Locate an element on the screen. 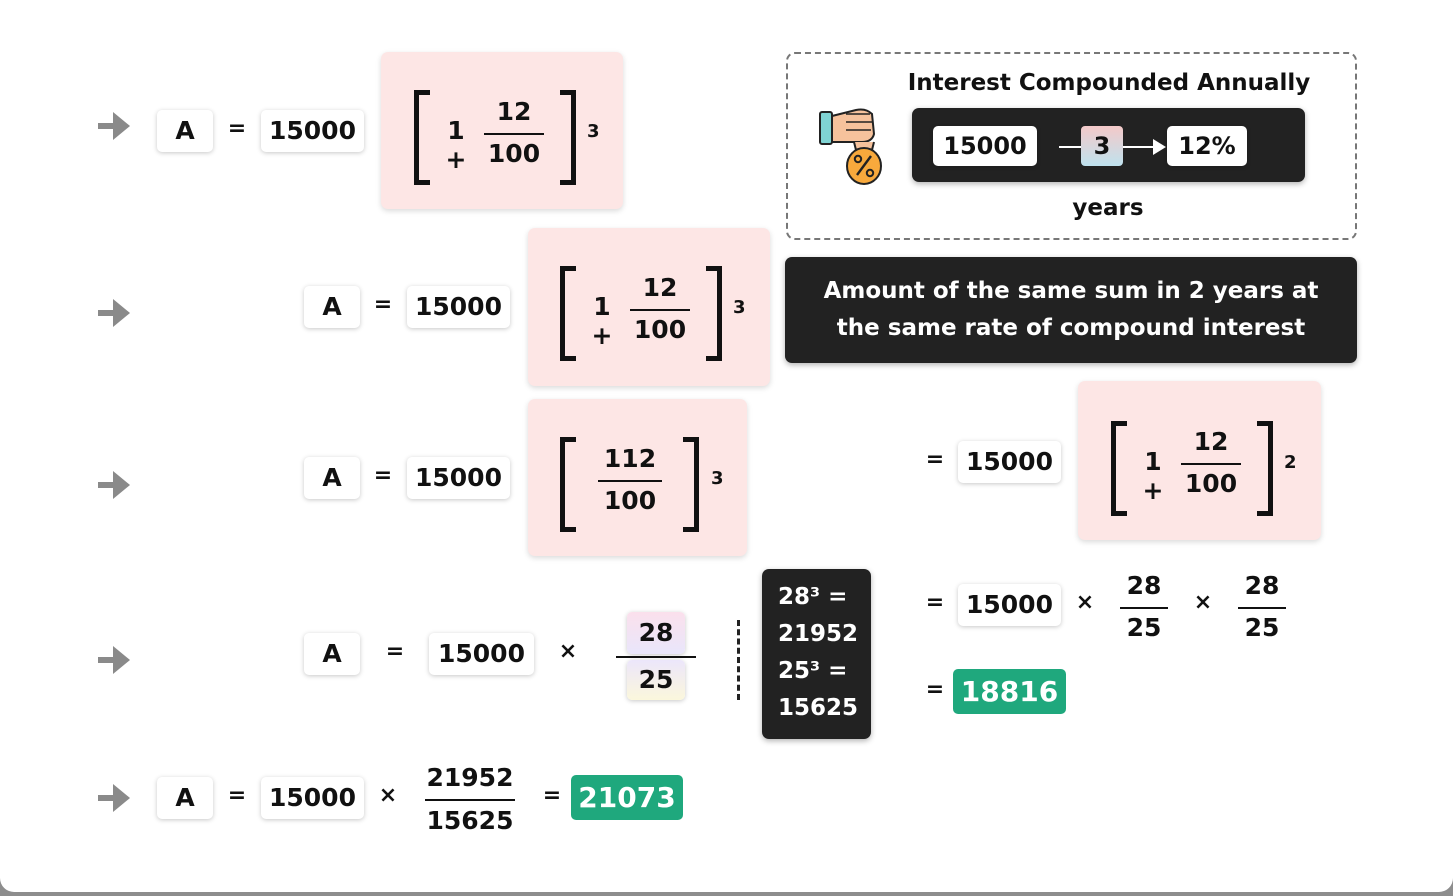 The height and width of the screenshot is (896, 1453). row4-fraction-bar is located at coordinates (656, 657).